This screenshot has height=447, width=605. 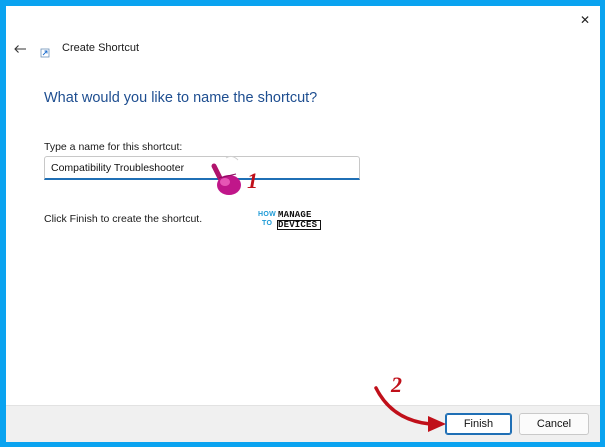 I want to click on shortcut-name-input, so click(x=202, y=168).